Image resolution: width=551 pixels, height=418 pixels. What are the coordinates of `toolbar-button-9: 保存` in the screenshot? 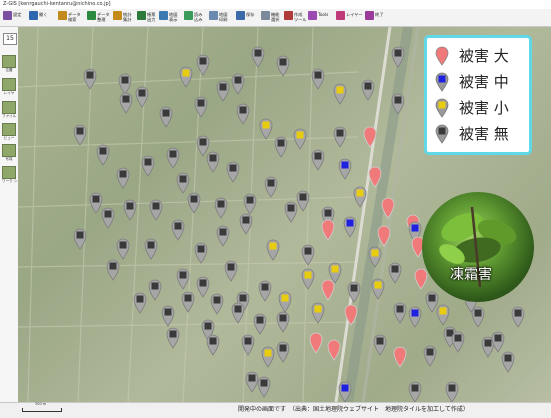 It's located at (248, 17).